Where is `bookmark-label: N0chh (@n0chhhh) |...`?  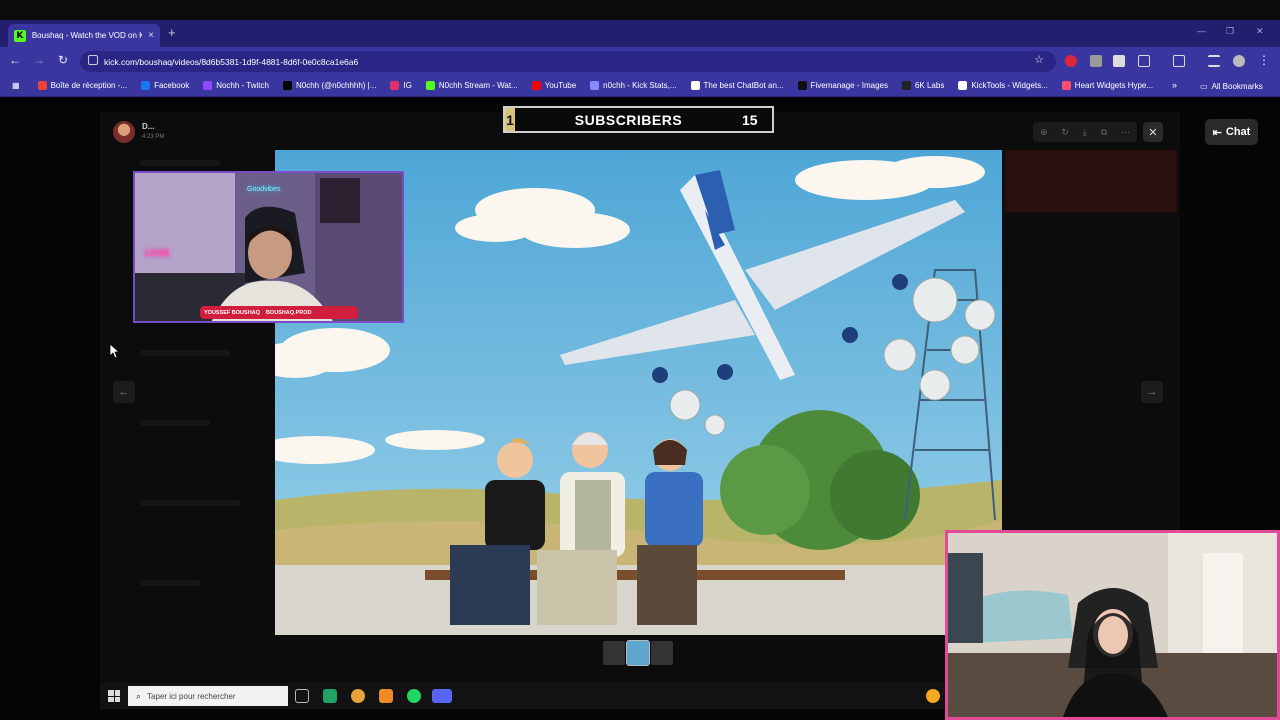
bookmark-label: N0chh (@n0chhhh) |... is located at coordinates (336, 85).